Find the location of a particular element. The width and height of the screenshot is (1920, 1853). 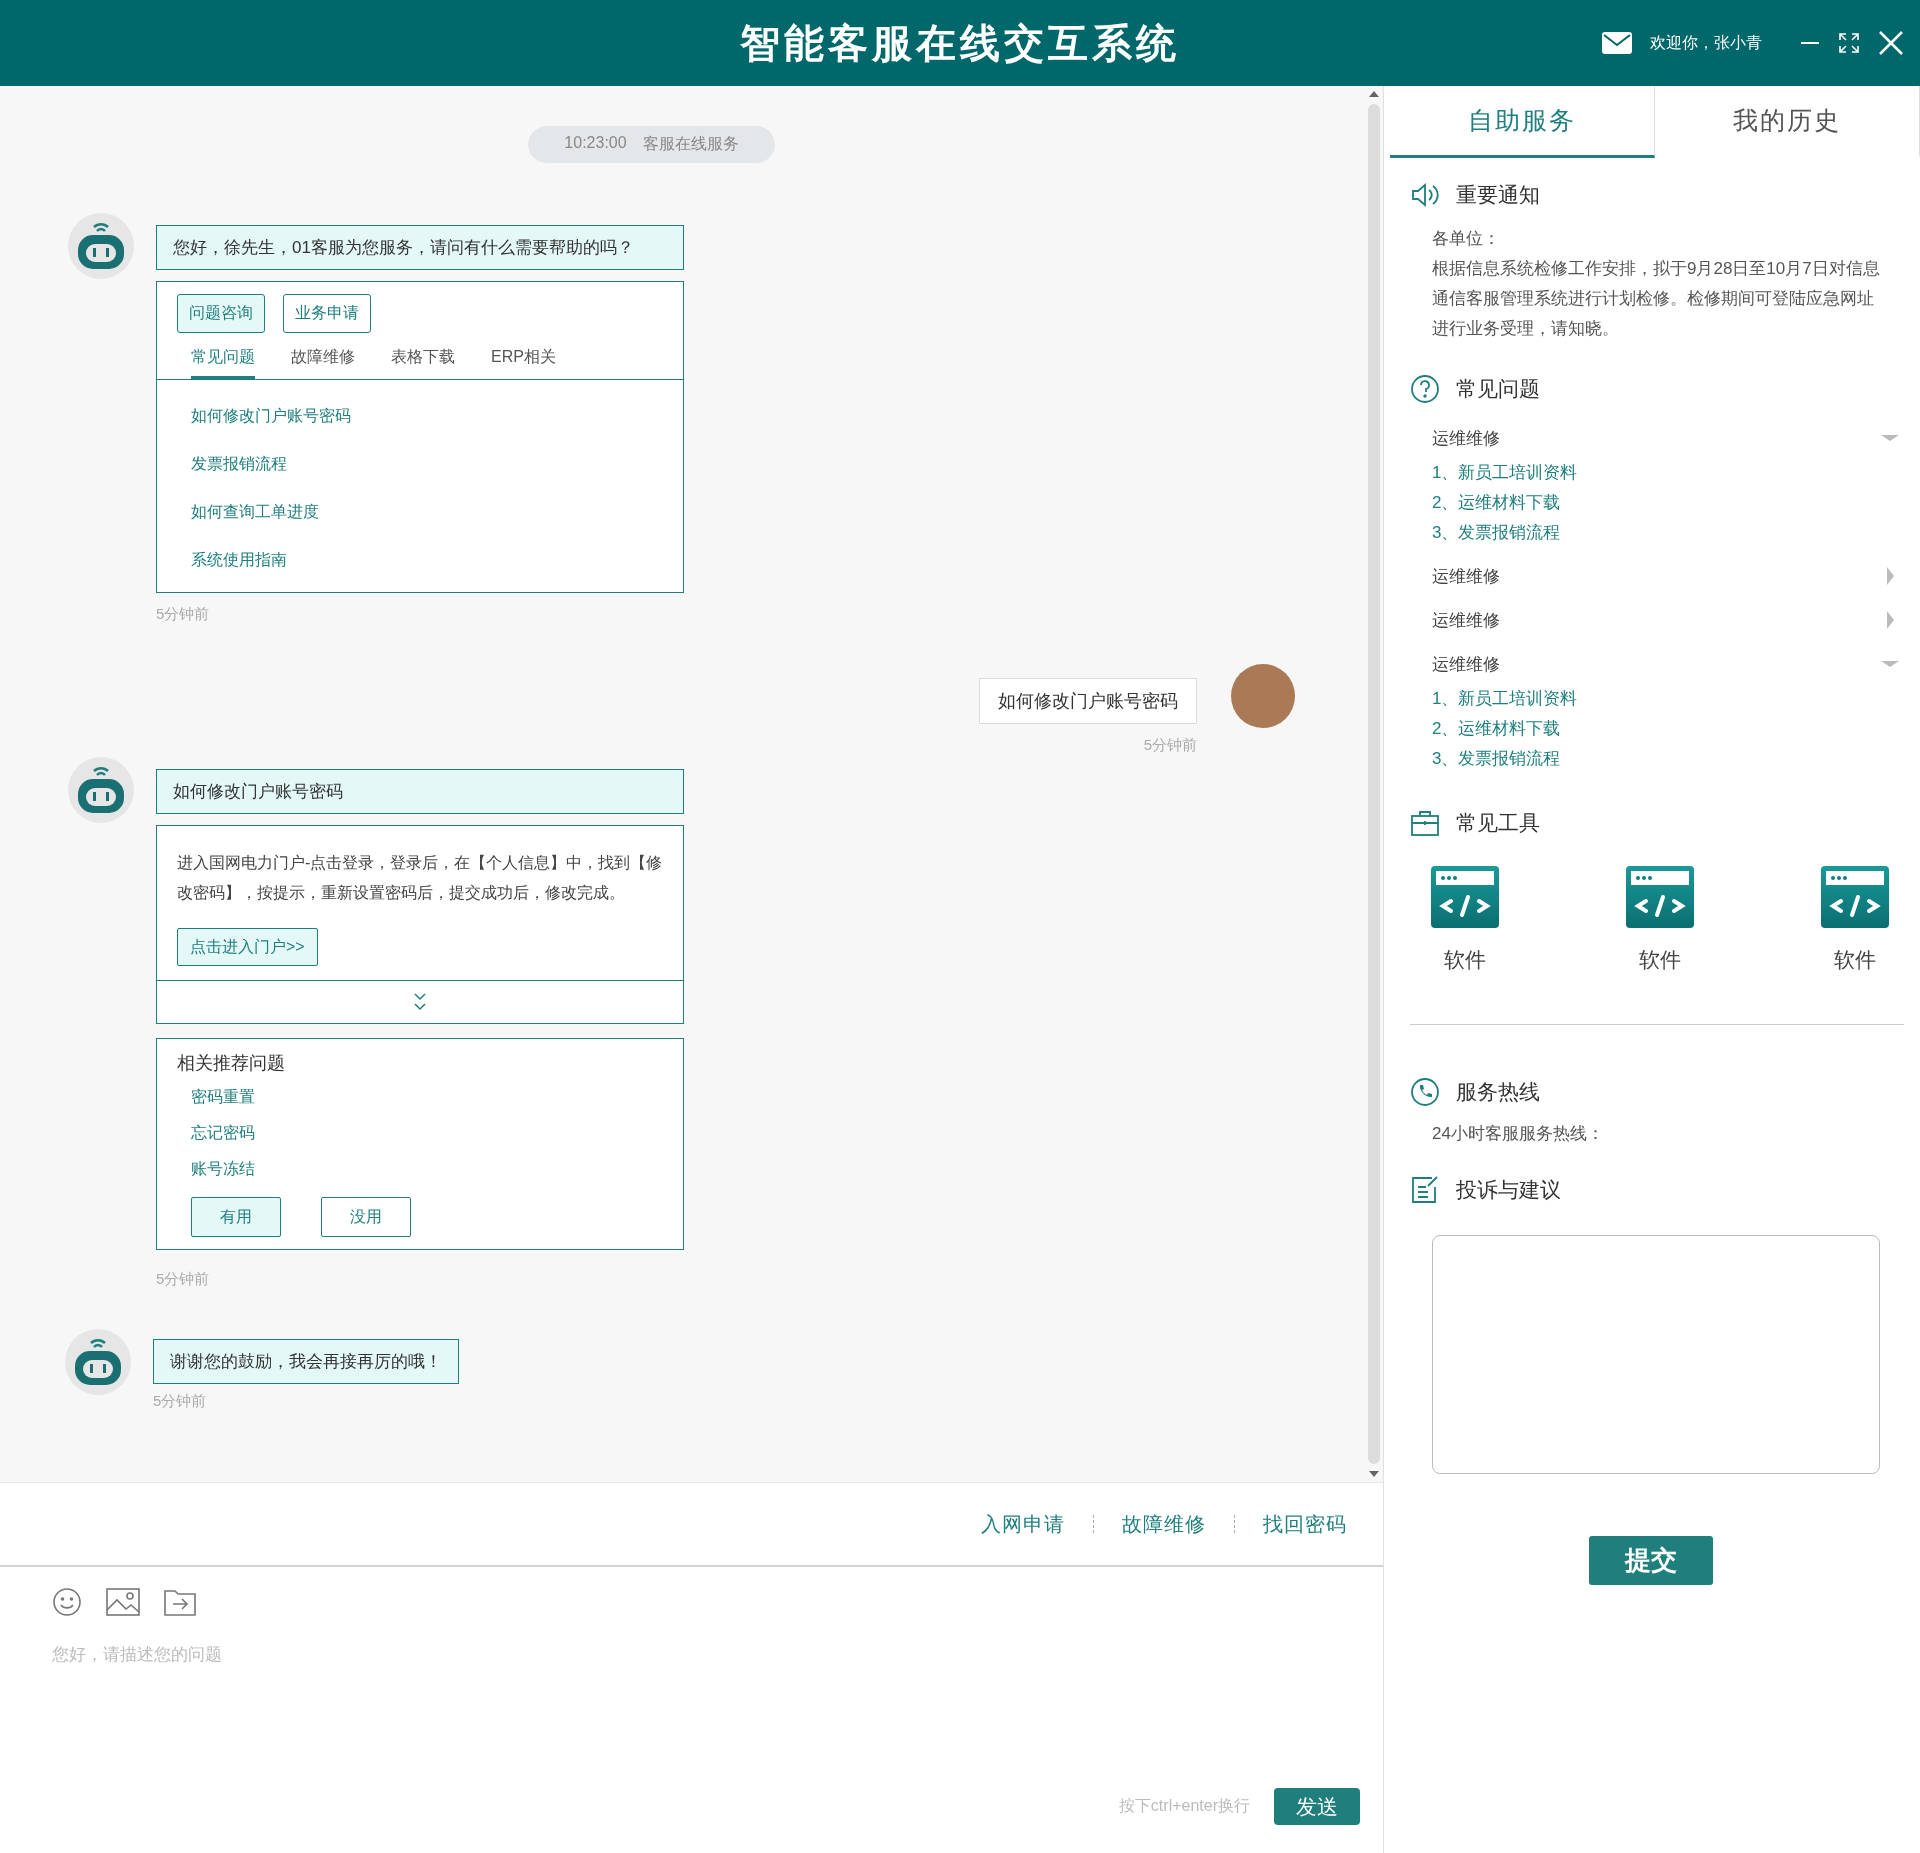

time-pill: 10:23:00 客服在线服务 is located at coordinates (651, 144).